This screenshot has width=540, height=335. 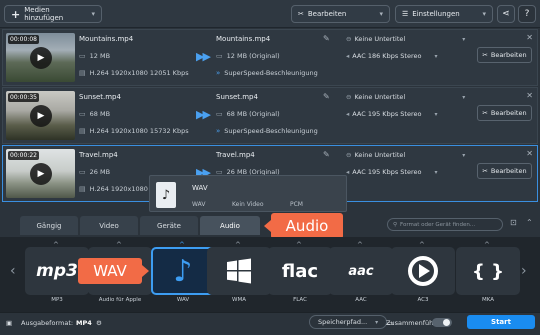 I want to click on chevron-left-icon: ‹, so click(x=13, y=271).